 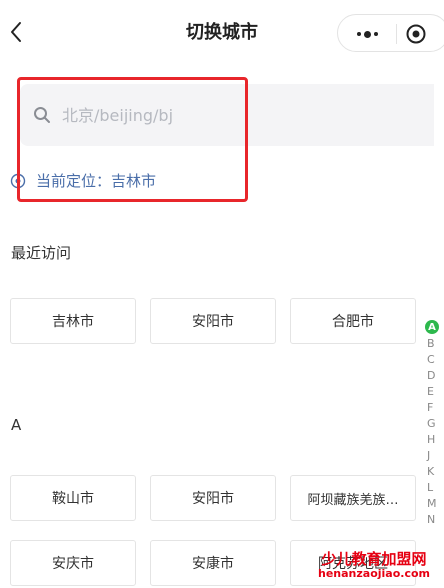 What do you see at coordinates (374, 559) in the screenshot?
I see `watermark-text: 少儿教育加盟网` at bounding box center [374, 559].